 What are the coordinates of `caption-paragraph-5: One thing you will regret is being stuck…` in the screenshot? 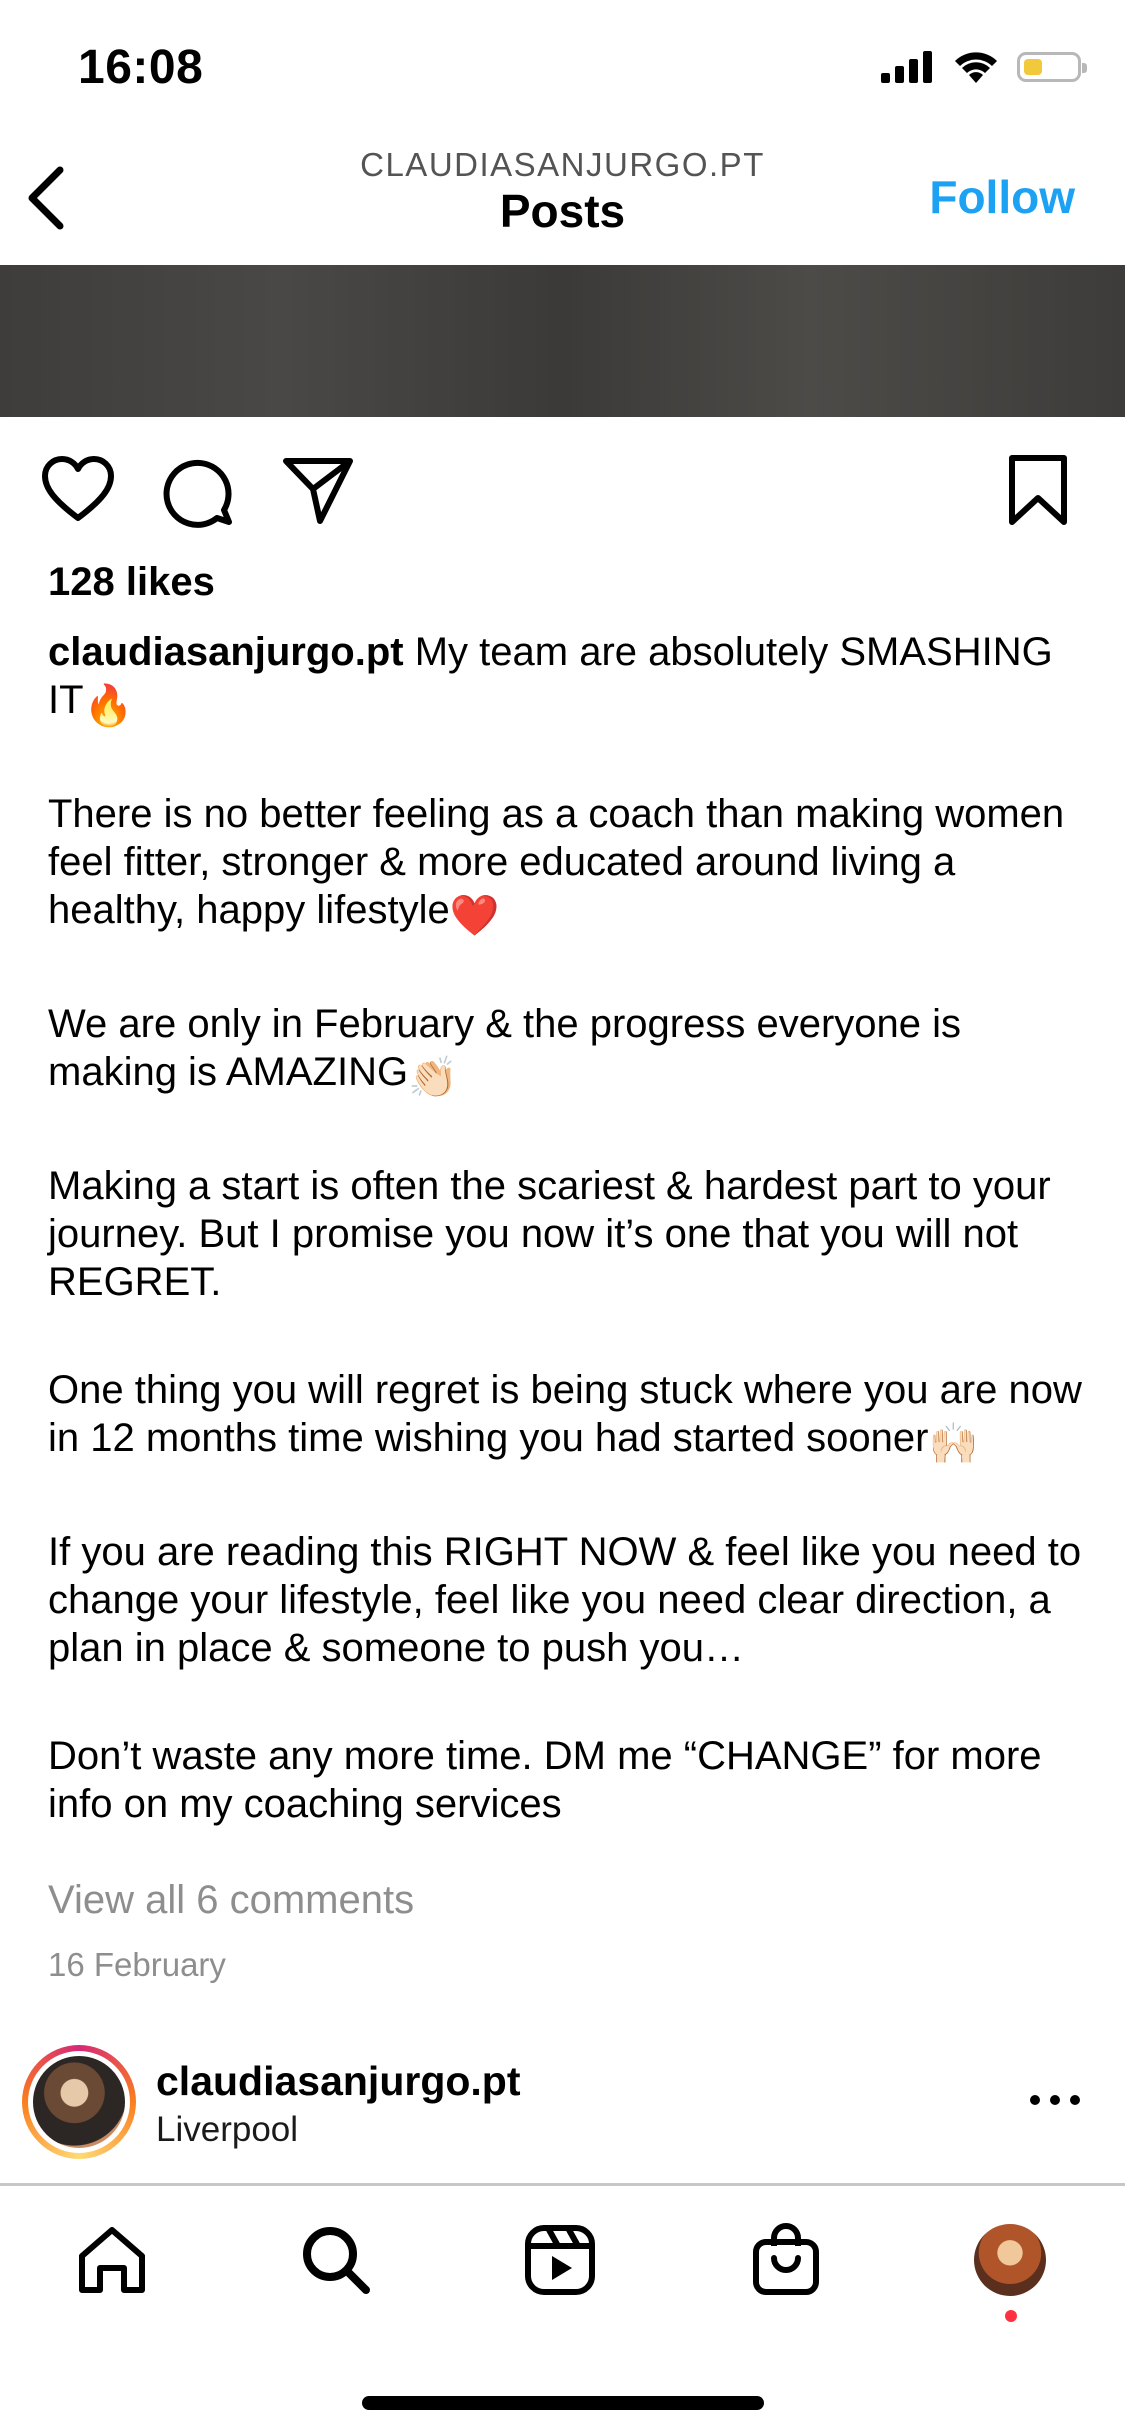 It's located at (565, 1414).